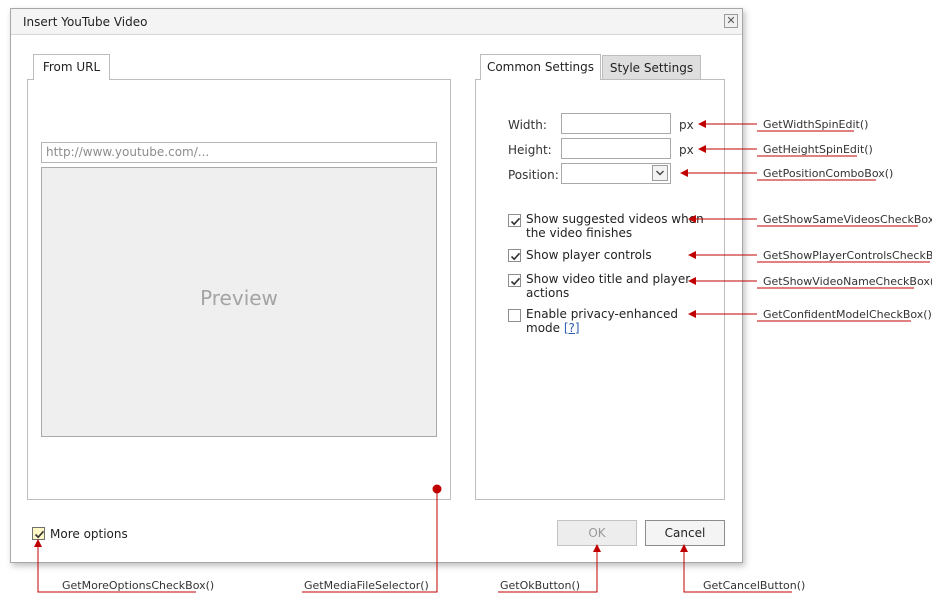 The image size is (932, 598). Describe the element at coordinates (816, 124) in the screenshot. I see `callout-width: GetWidthSpinEdit()` at that location.